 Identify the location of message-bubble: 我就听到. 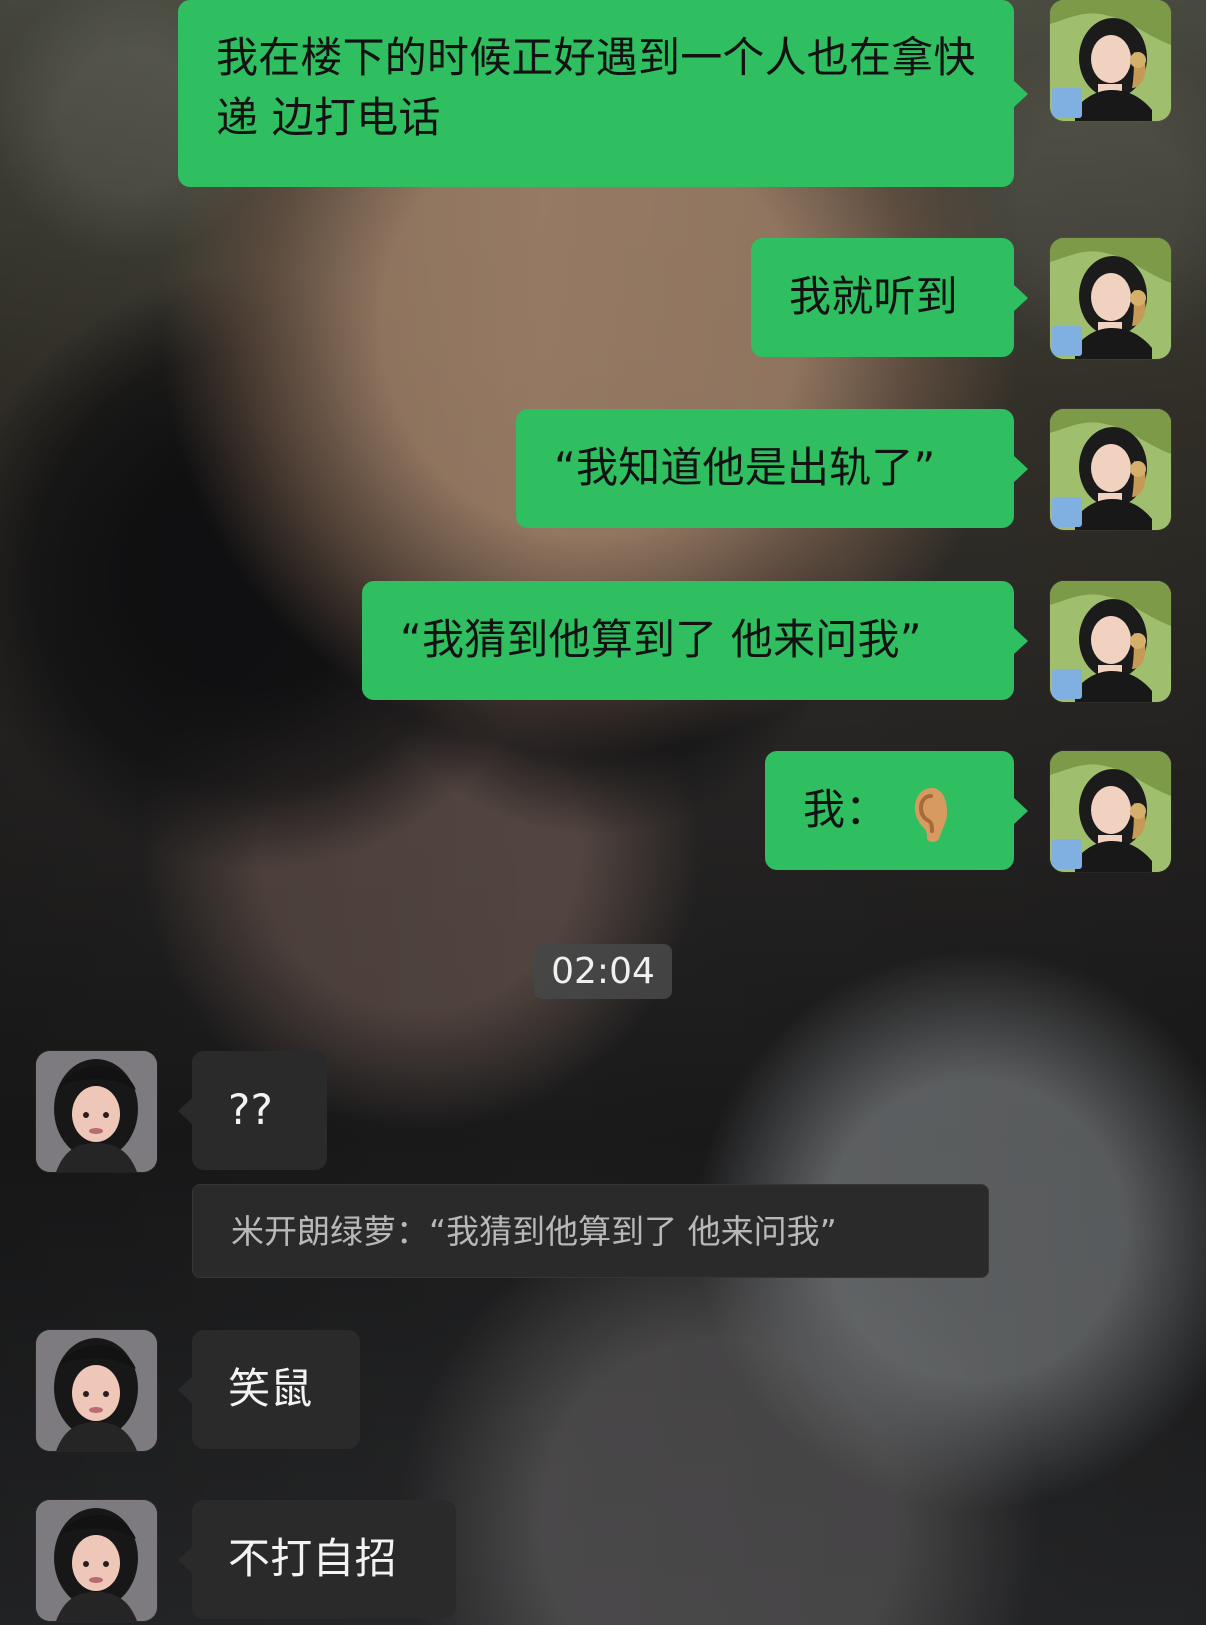
(889, 297).